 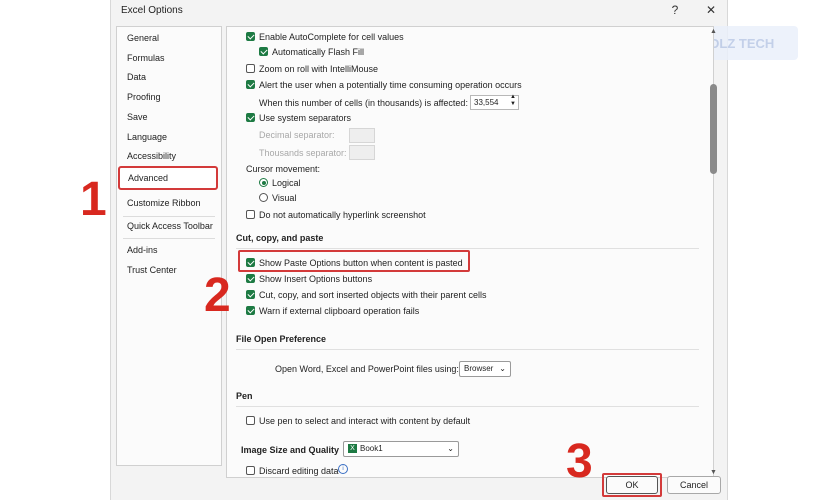 What do you see at coordinates (144, 97) in the screenshot?
I see `nav-item-proofing: Proofing` at bounding box center [144, 97].